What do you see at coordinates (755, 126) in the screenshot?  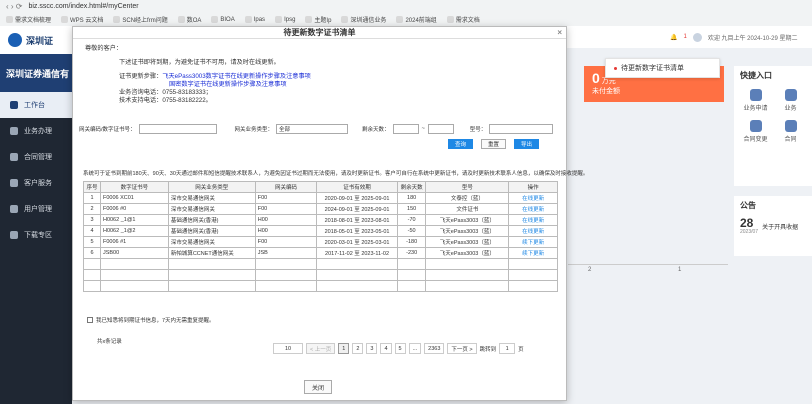 I see `contract-change-icon` at bounding box center [755, 126].